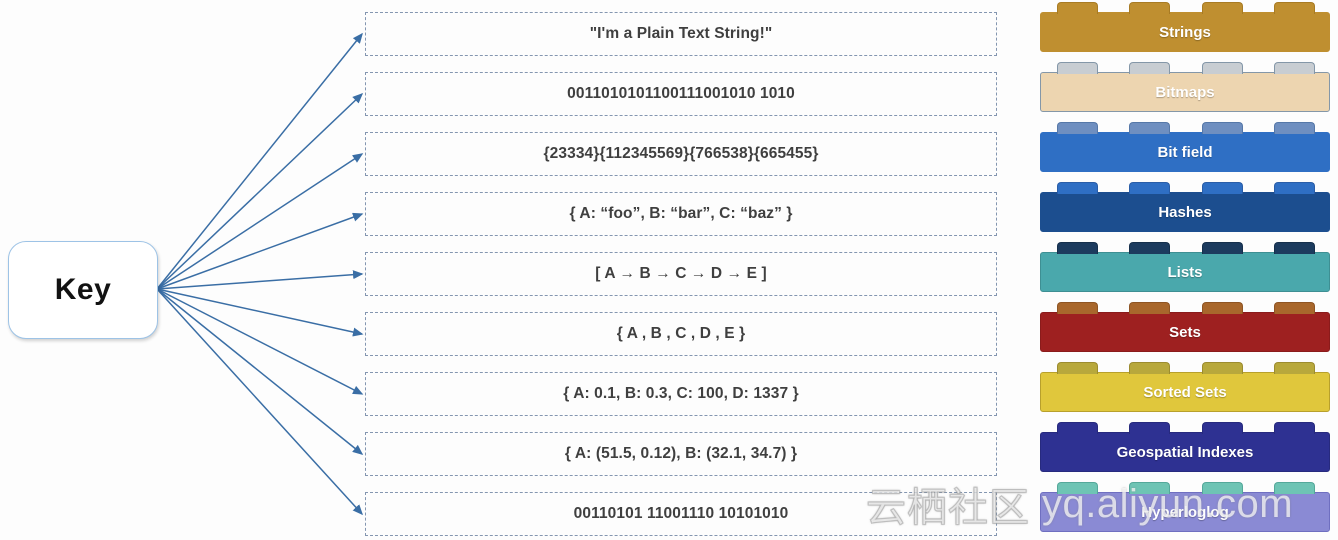  I want to click on lego-brick: Strings, so click(1185, 27).